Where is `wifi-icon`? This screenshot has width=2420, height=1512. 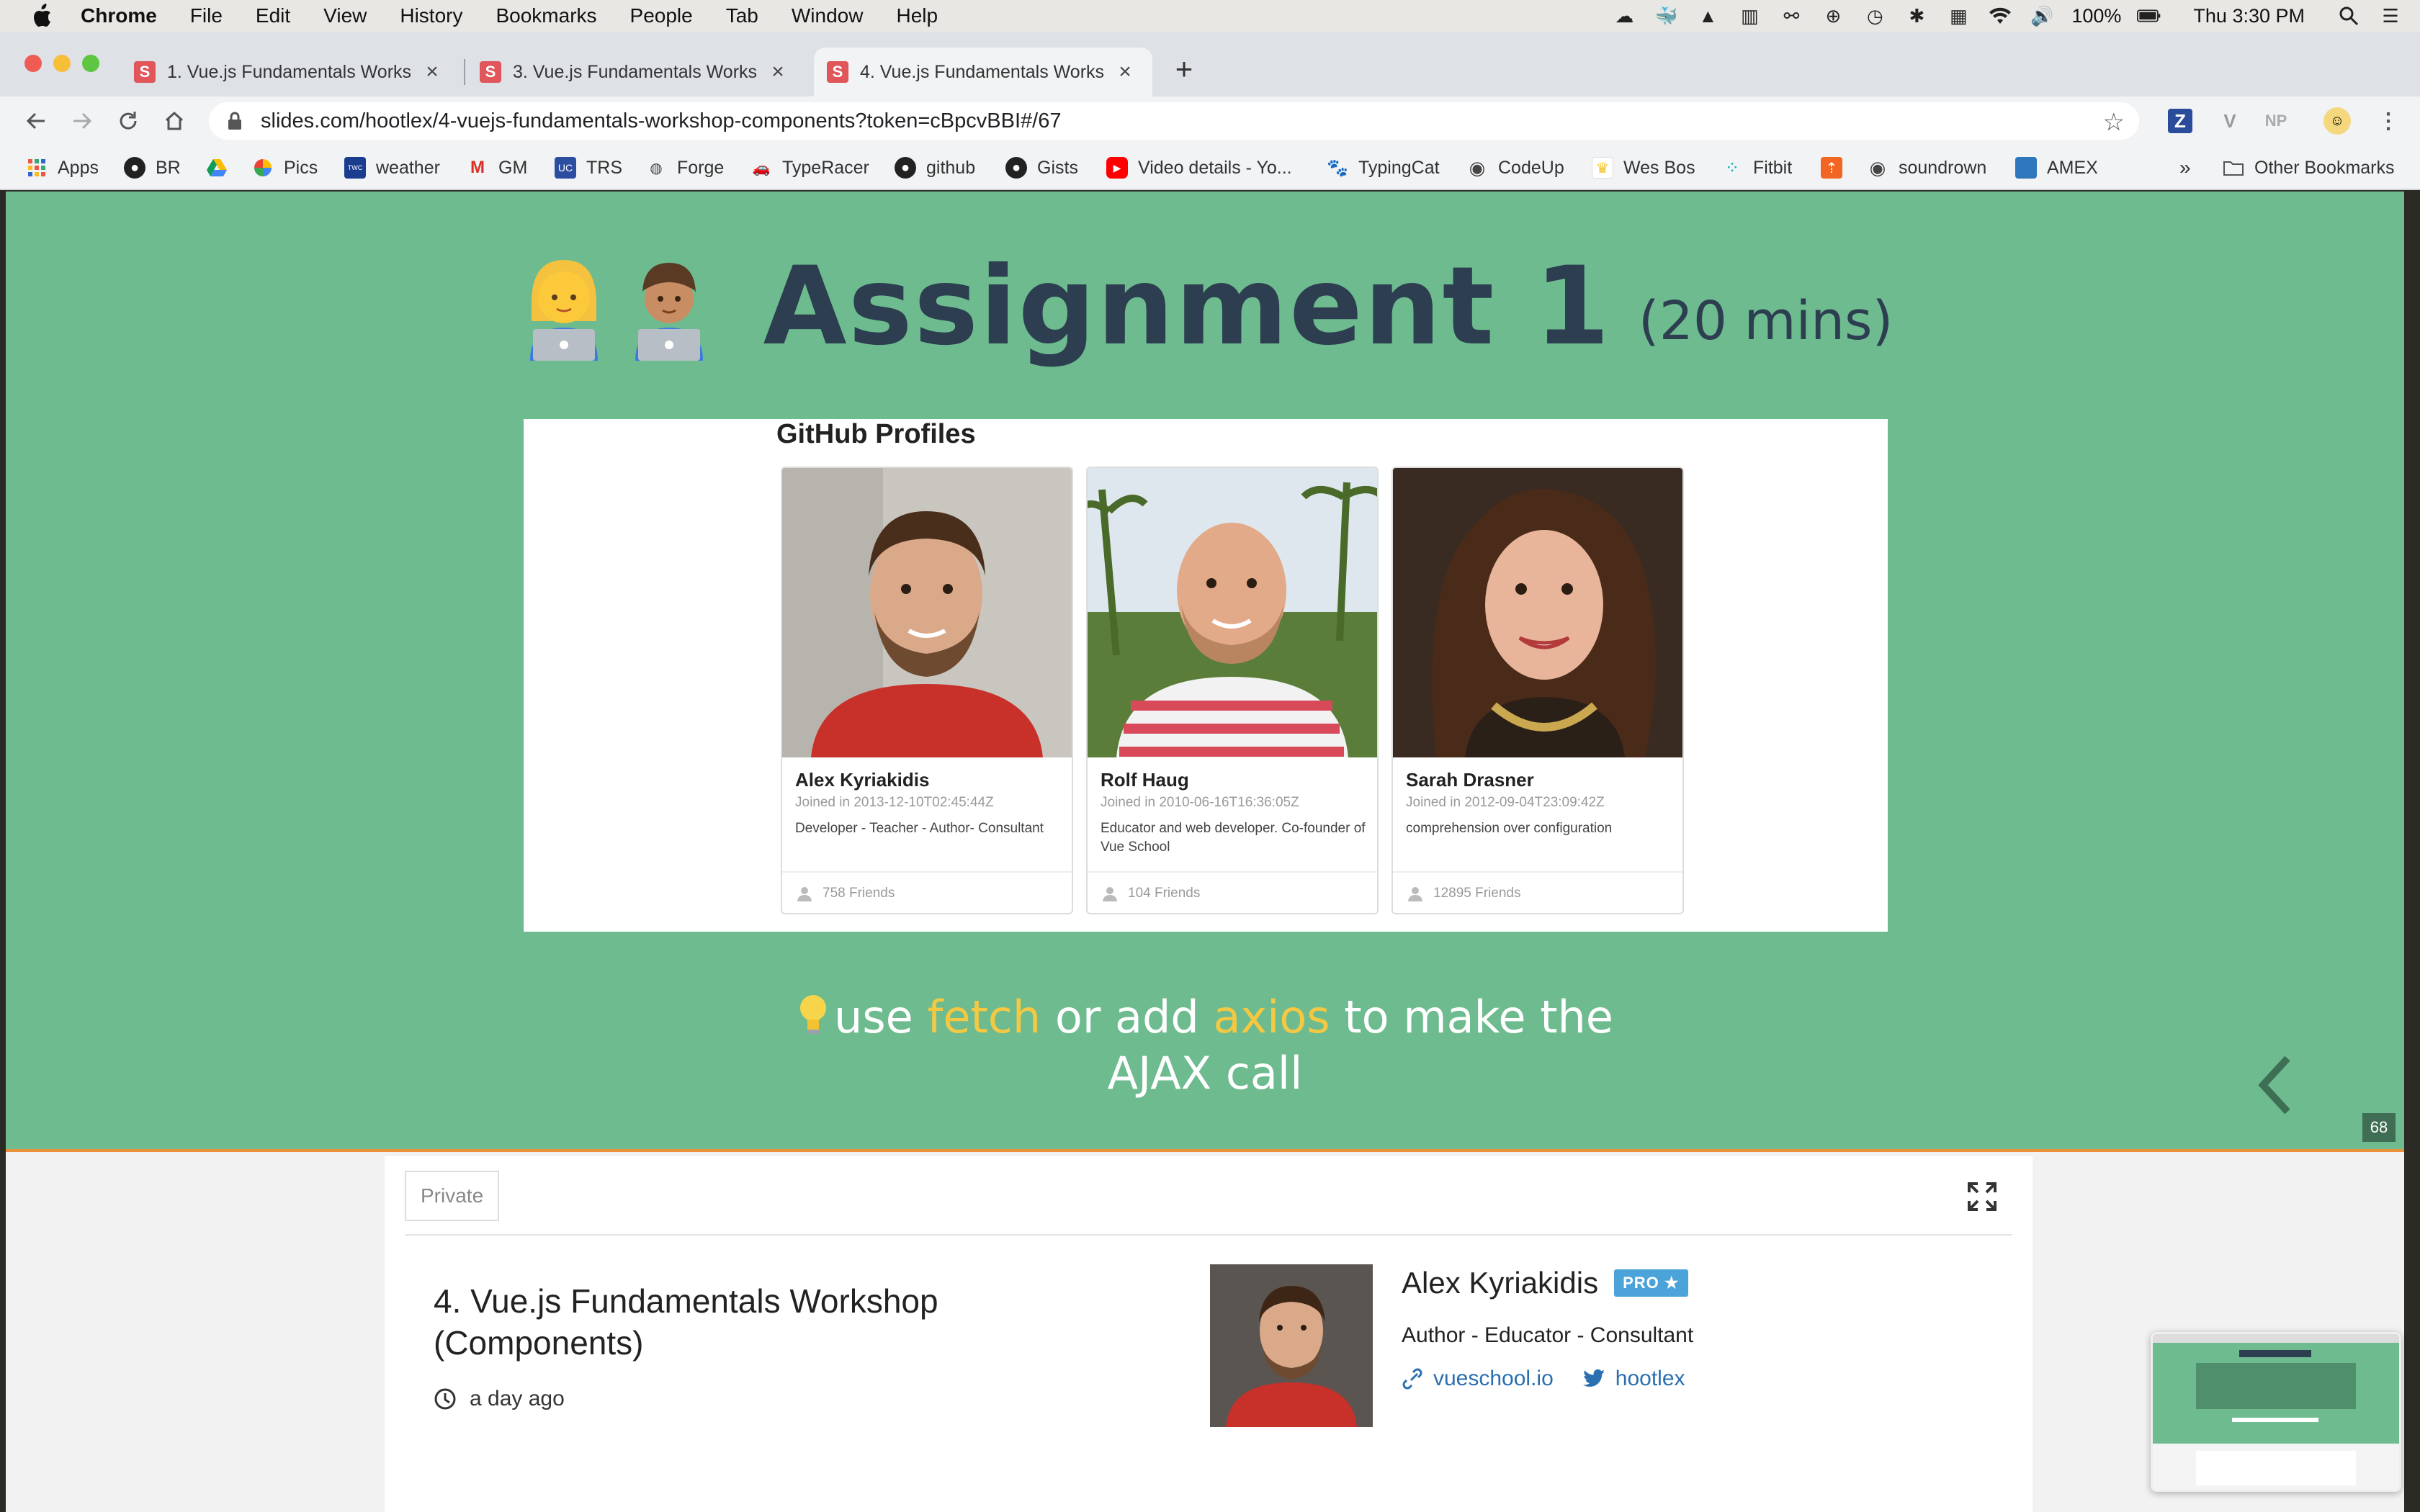
wifi-icon is located at coordinates (2000, 16).